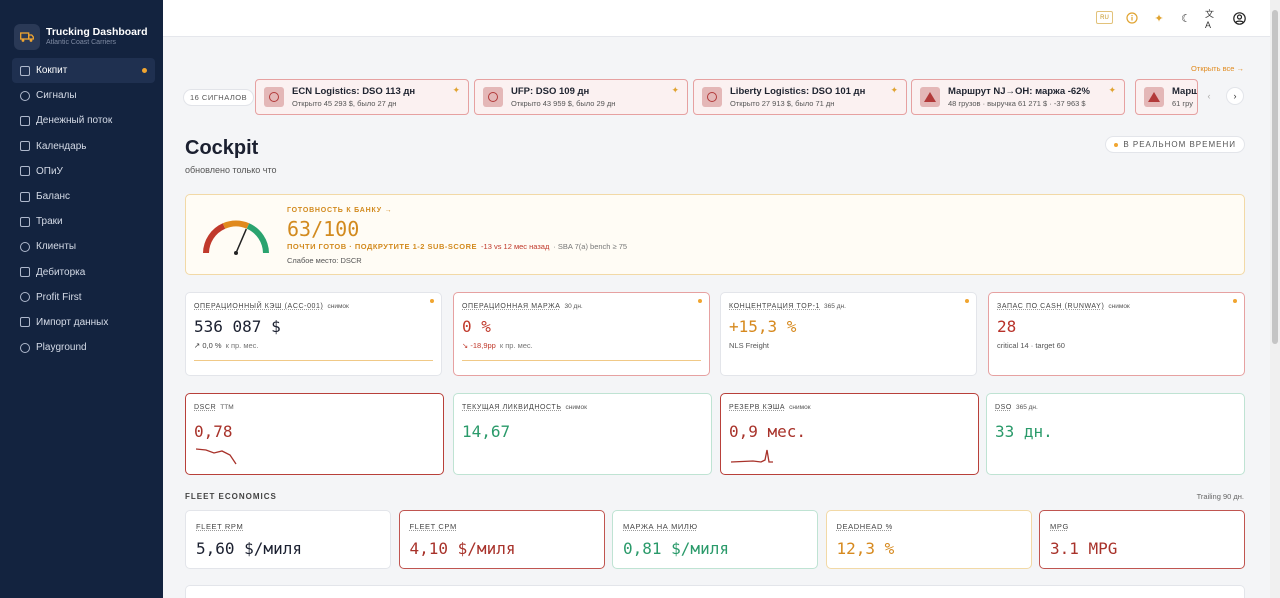 The height and width of the screenshot is (598, 1280). I want to click on topbar: RU ✦ ☾ 文A, so click(716, 18).